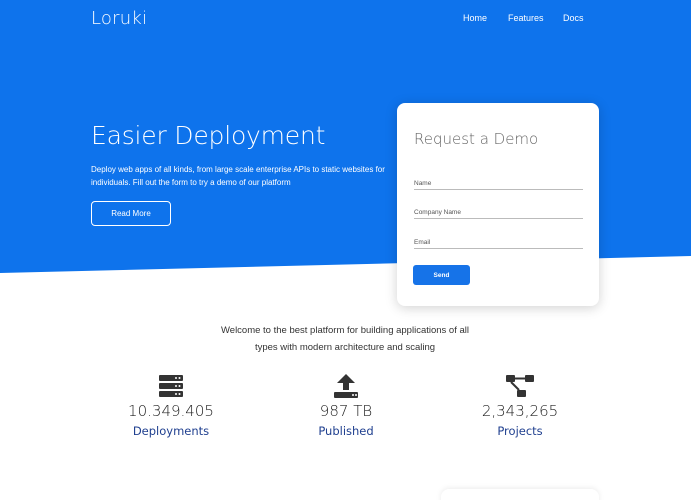 This screenshot has width=691, height=500. I want to click on read-more-button: Read More, so click(131, 213).